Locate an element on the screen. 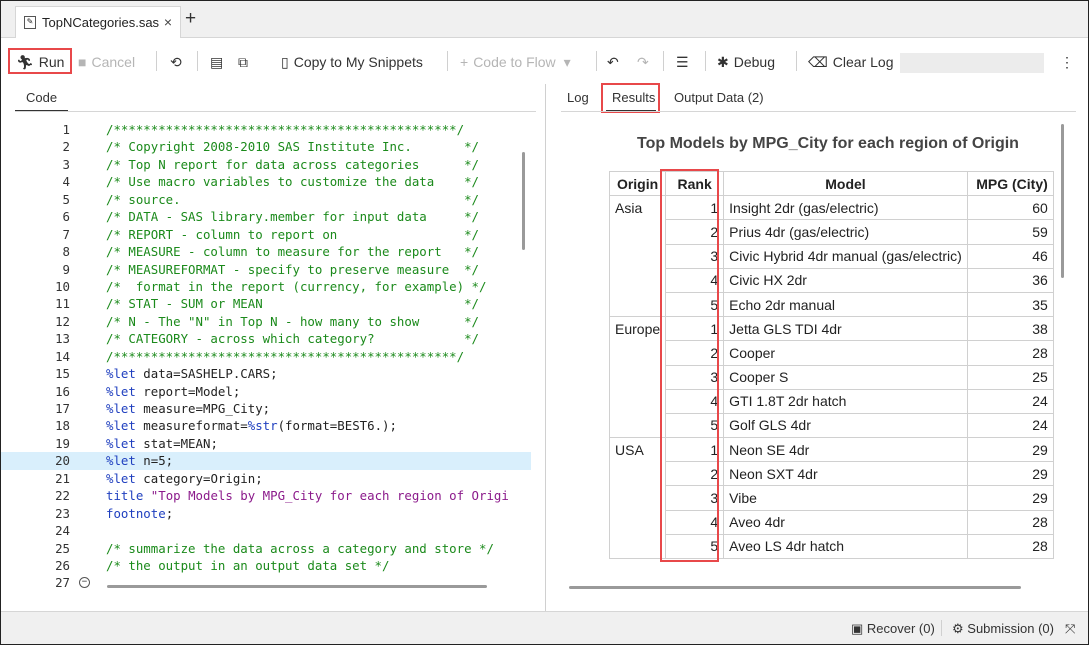 This screenshot has height=645, width=1089. code-line: 19 %let stat=MEAN; is located at coordinates (266, 443).